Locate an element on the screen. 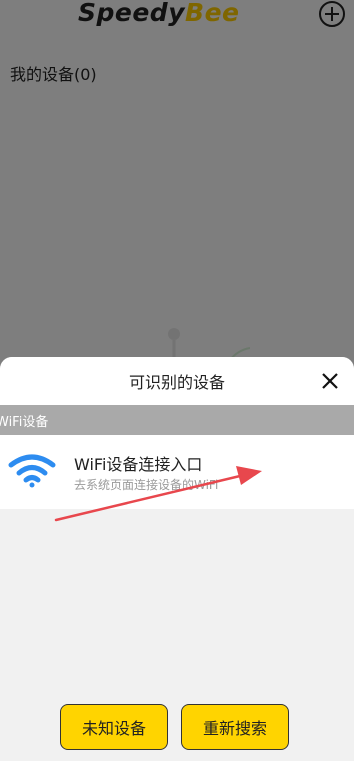 Image resolution: width=354 pixels, height=761 pixels. wifi-connect-entry: WiFi设备连接入口 去系统页面连接设备的WiFi is located at coordinates (177, 472).